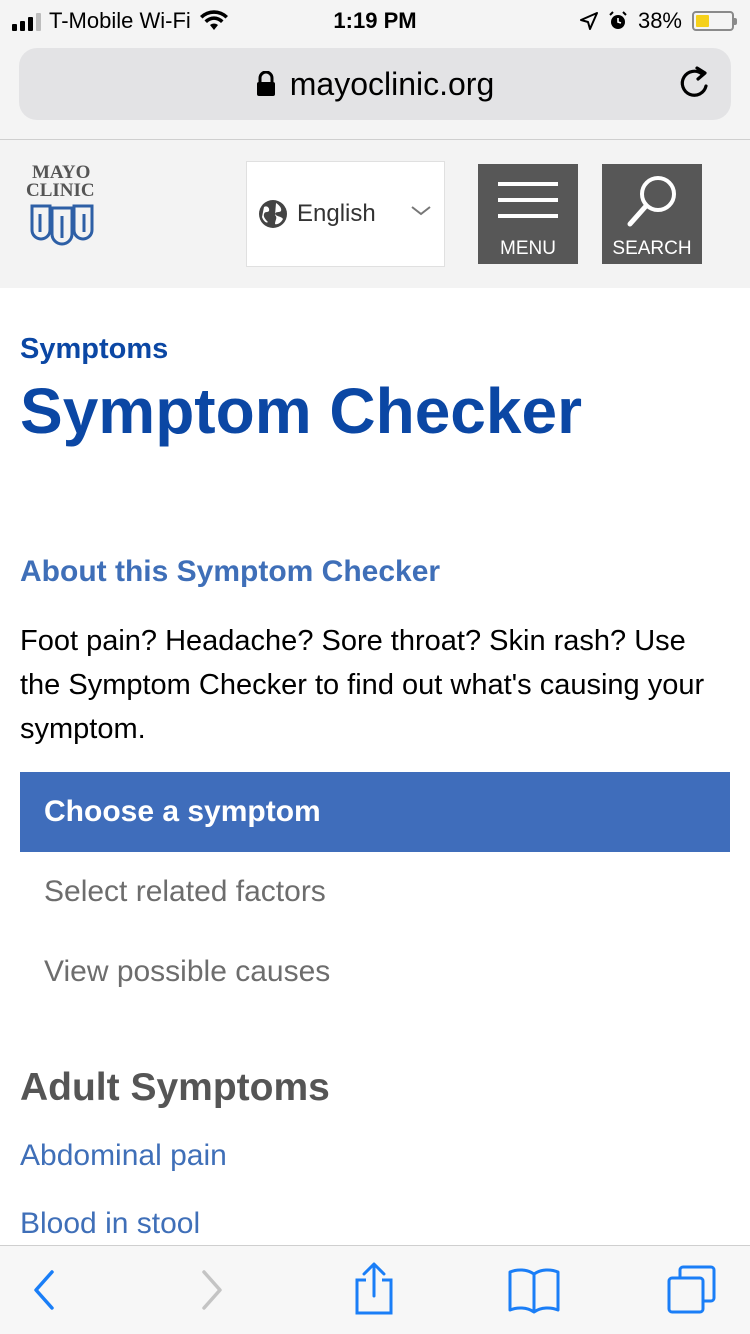 The image size is (750, 1334). What do you see at coordinates (692, 1290) in the screenshot?
I see `tabs-icon` at bounding box center [692, 1290].